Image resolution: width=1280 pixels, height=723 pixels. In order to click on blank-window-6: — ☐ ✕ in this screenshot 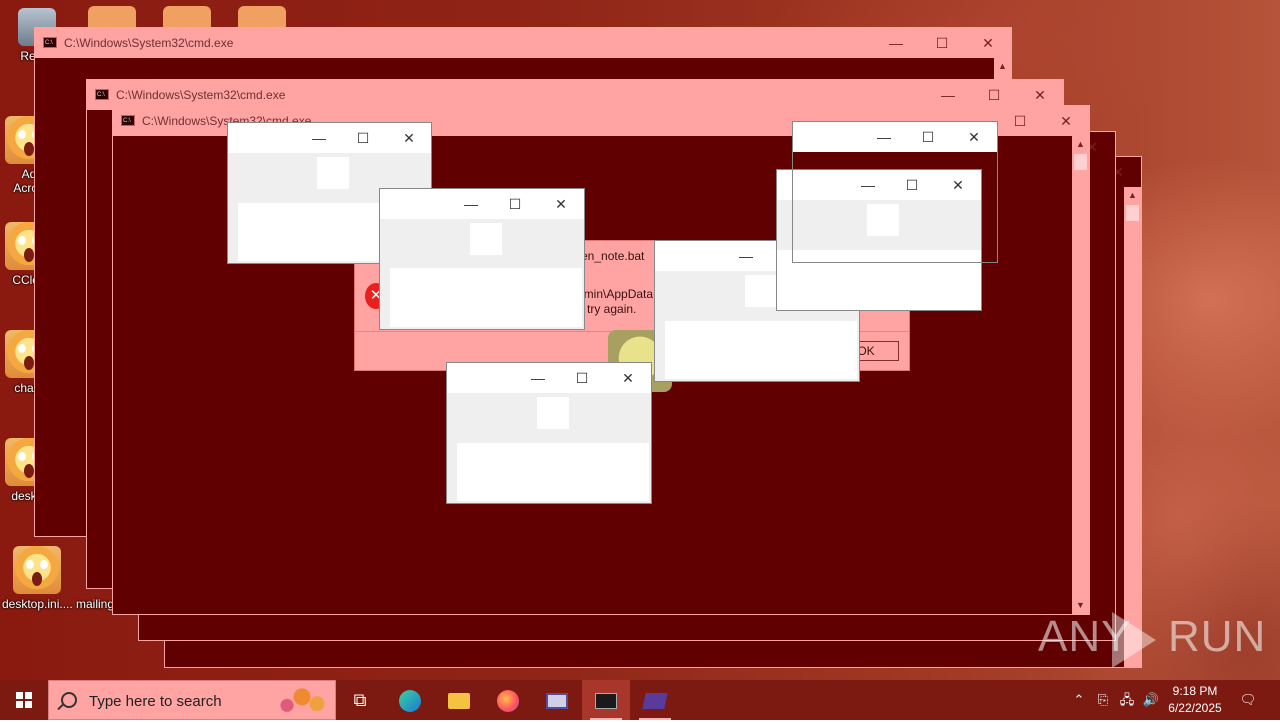, I will do `click(895, 192)`.